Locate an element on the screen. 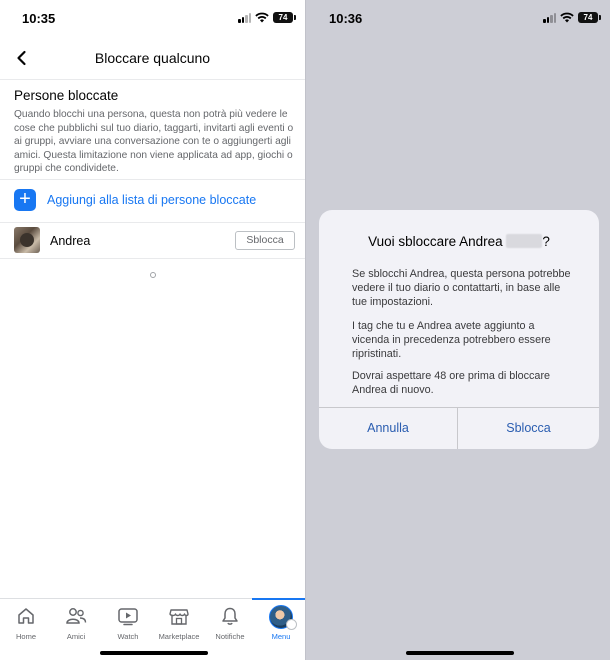 The width and height of the screenshot is (610, 660). unblock-button: Sblocca is located at coordinates (265, 240).